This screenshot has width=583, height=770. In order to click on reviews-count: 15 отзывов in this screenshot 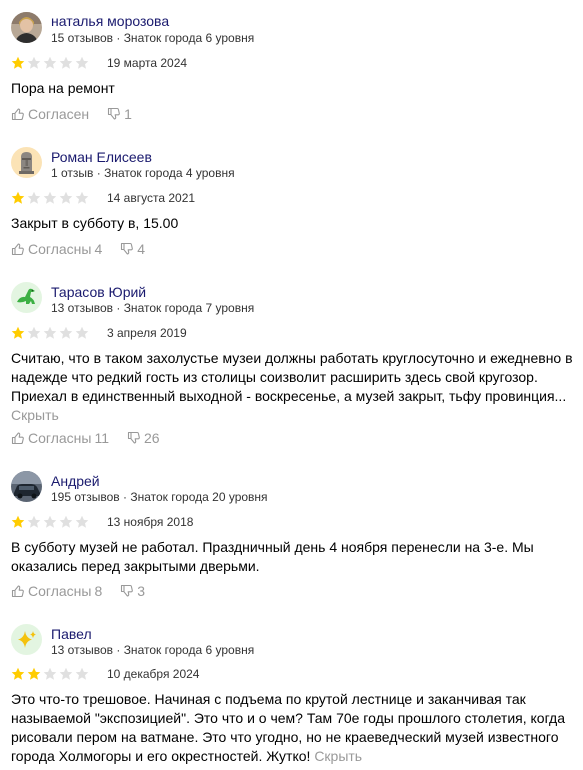, I will do `click(82, 38)`.